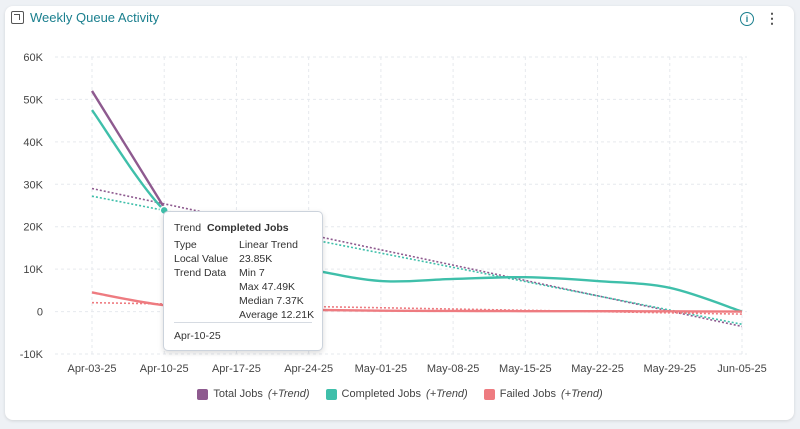 The height and width of the screenshot is (429, 800). Describe the element at coordinates (742, 369) in the screenshot. I see `x-tick-label: Jun-05-25` at that location.